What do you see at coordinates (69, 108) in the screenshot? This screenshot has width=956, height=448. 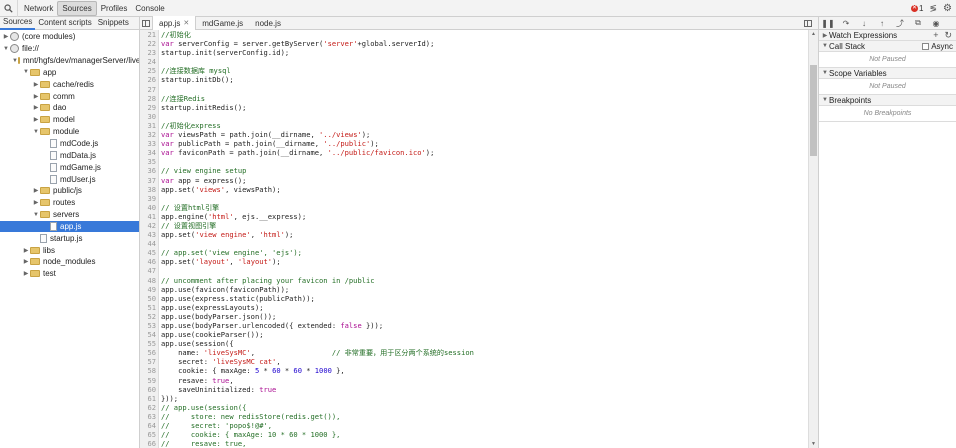 I see `tree-folder: ▶ dao` at bounding box center [69, 108].